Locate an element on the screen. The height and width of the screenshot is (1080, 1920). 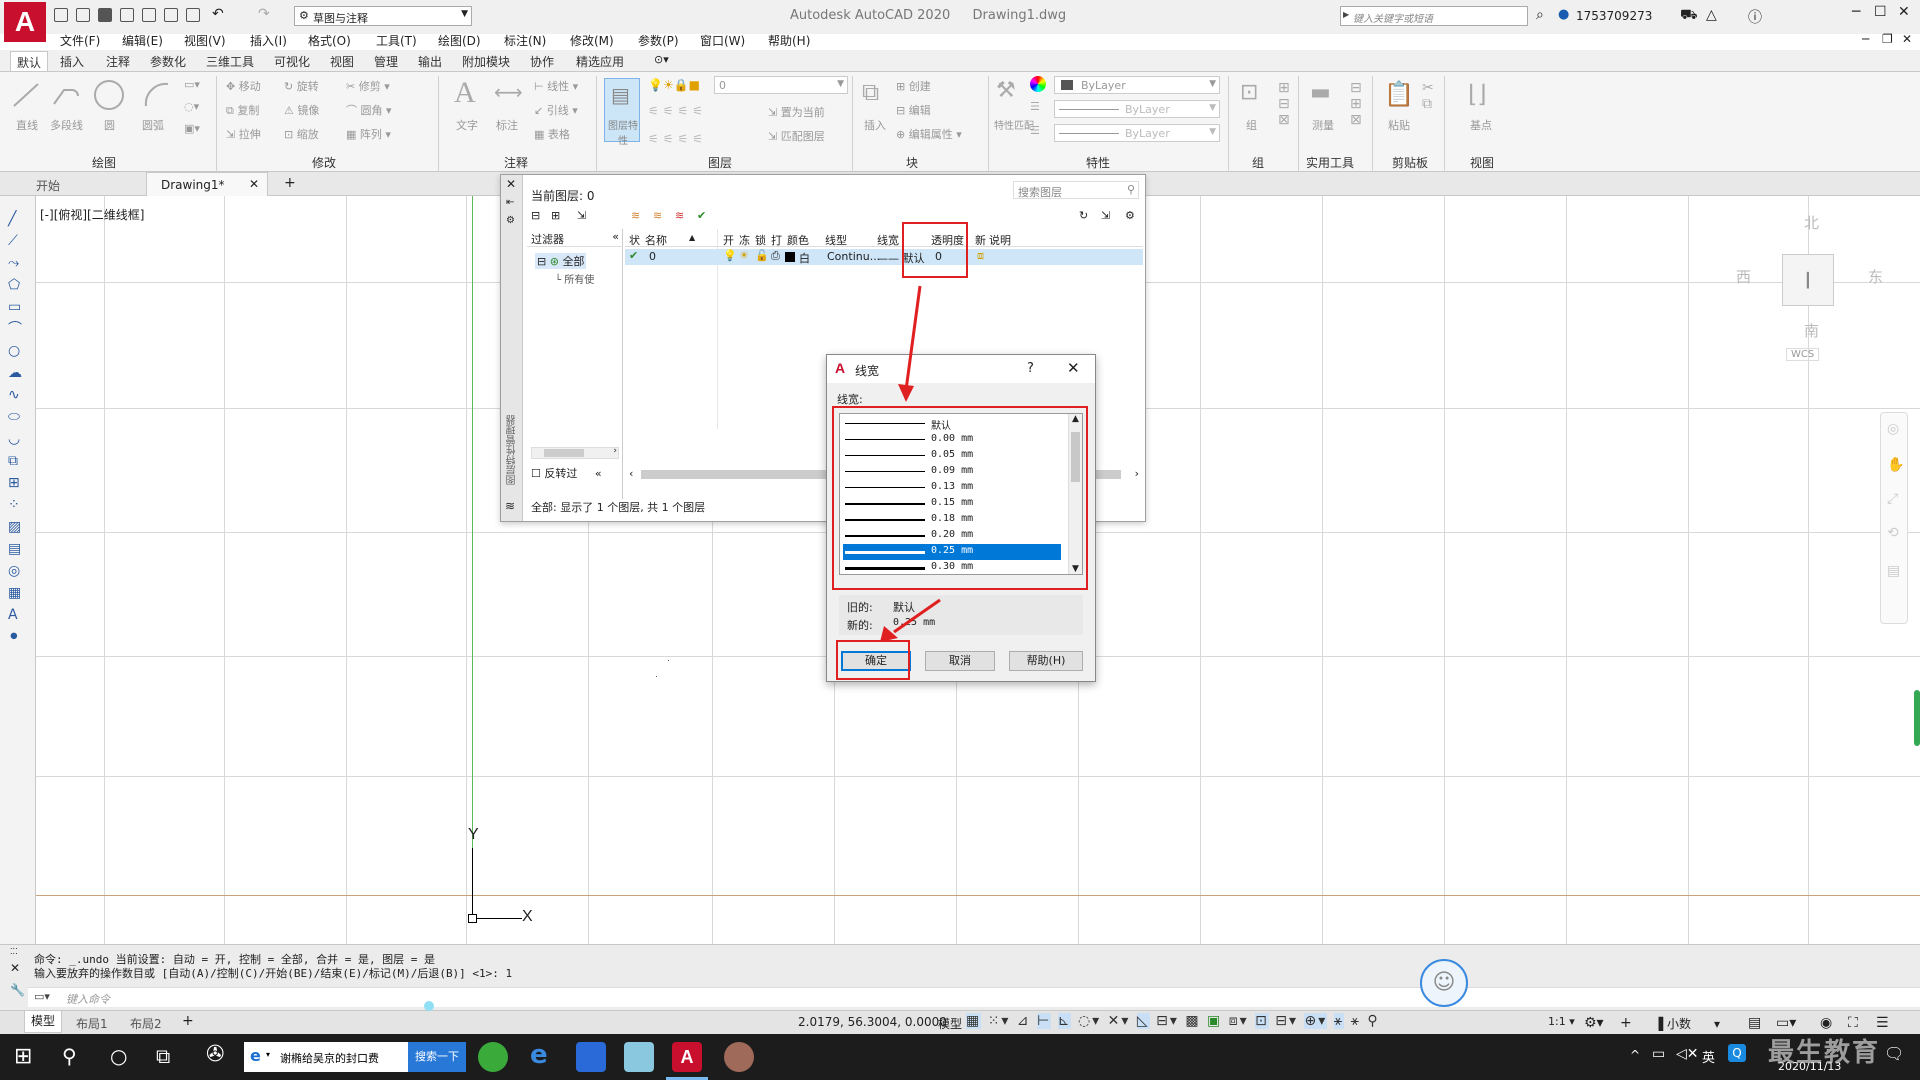
infer-icon: ⊿ is located at coordinates (1024, 1021).